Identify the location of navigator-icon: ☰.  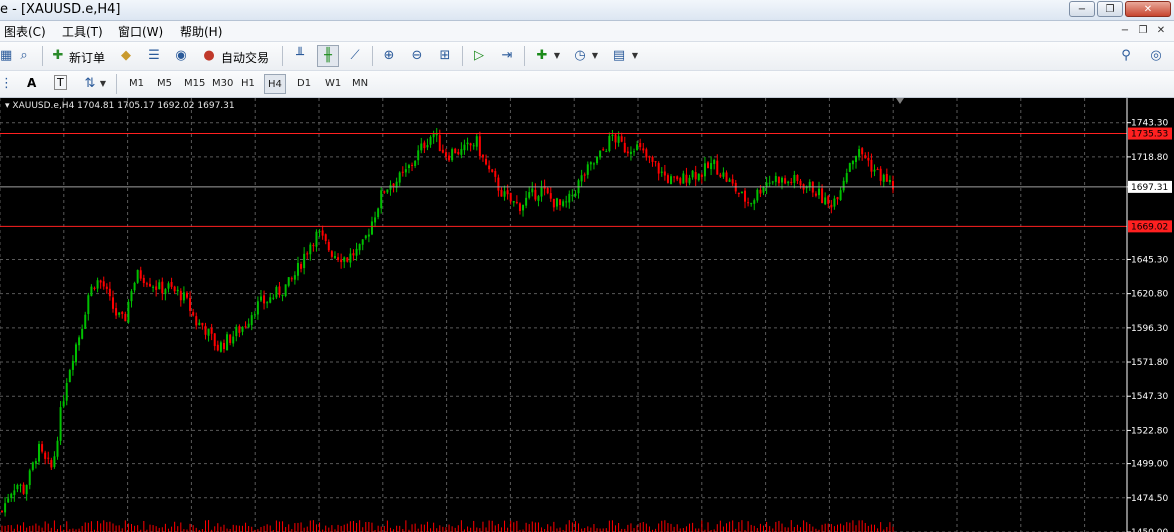
(154, 56).